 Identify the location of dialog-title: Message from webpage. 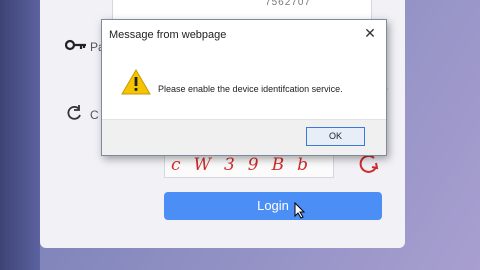
(168, 35).